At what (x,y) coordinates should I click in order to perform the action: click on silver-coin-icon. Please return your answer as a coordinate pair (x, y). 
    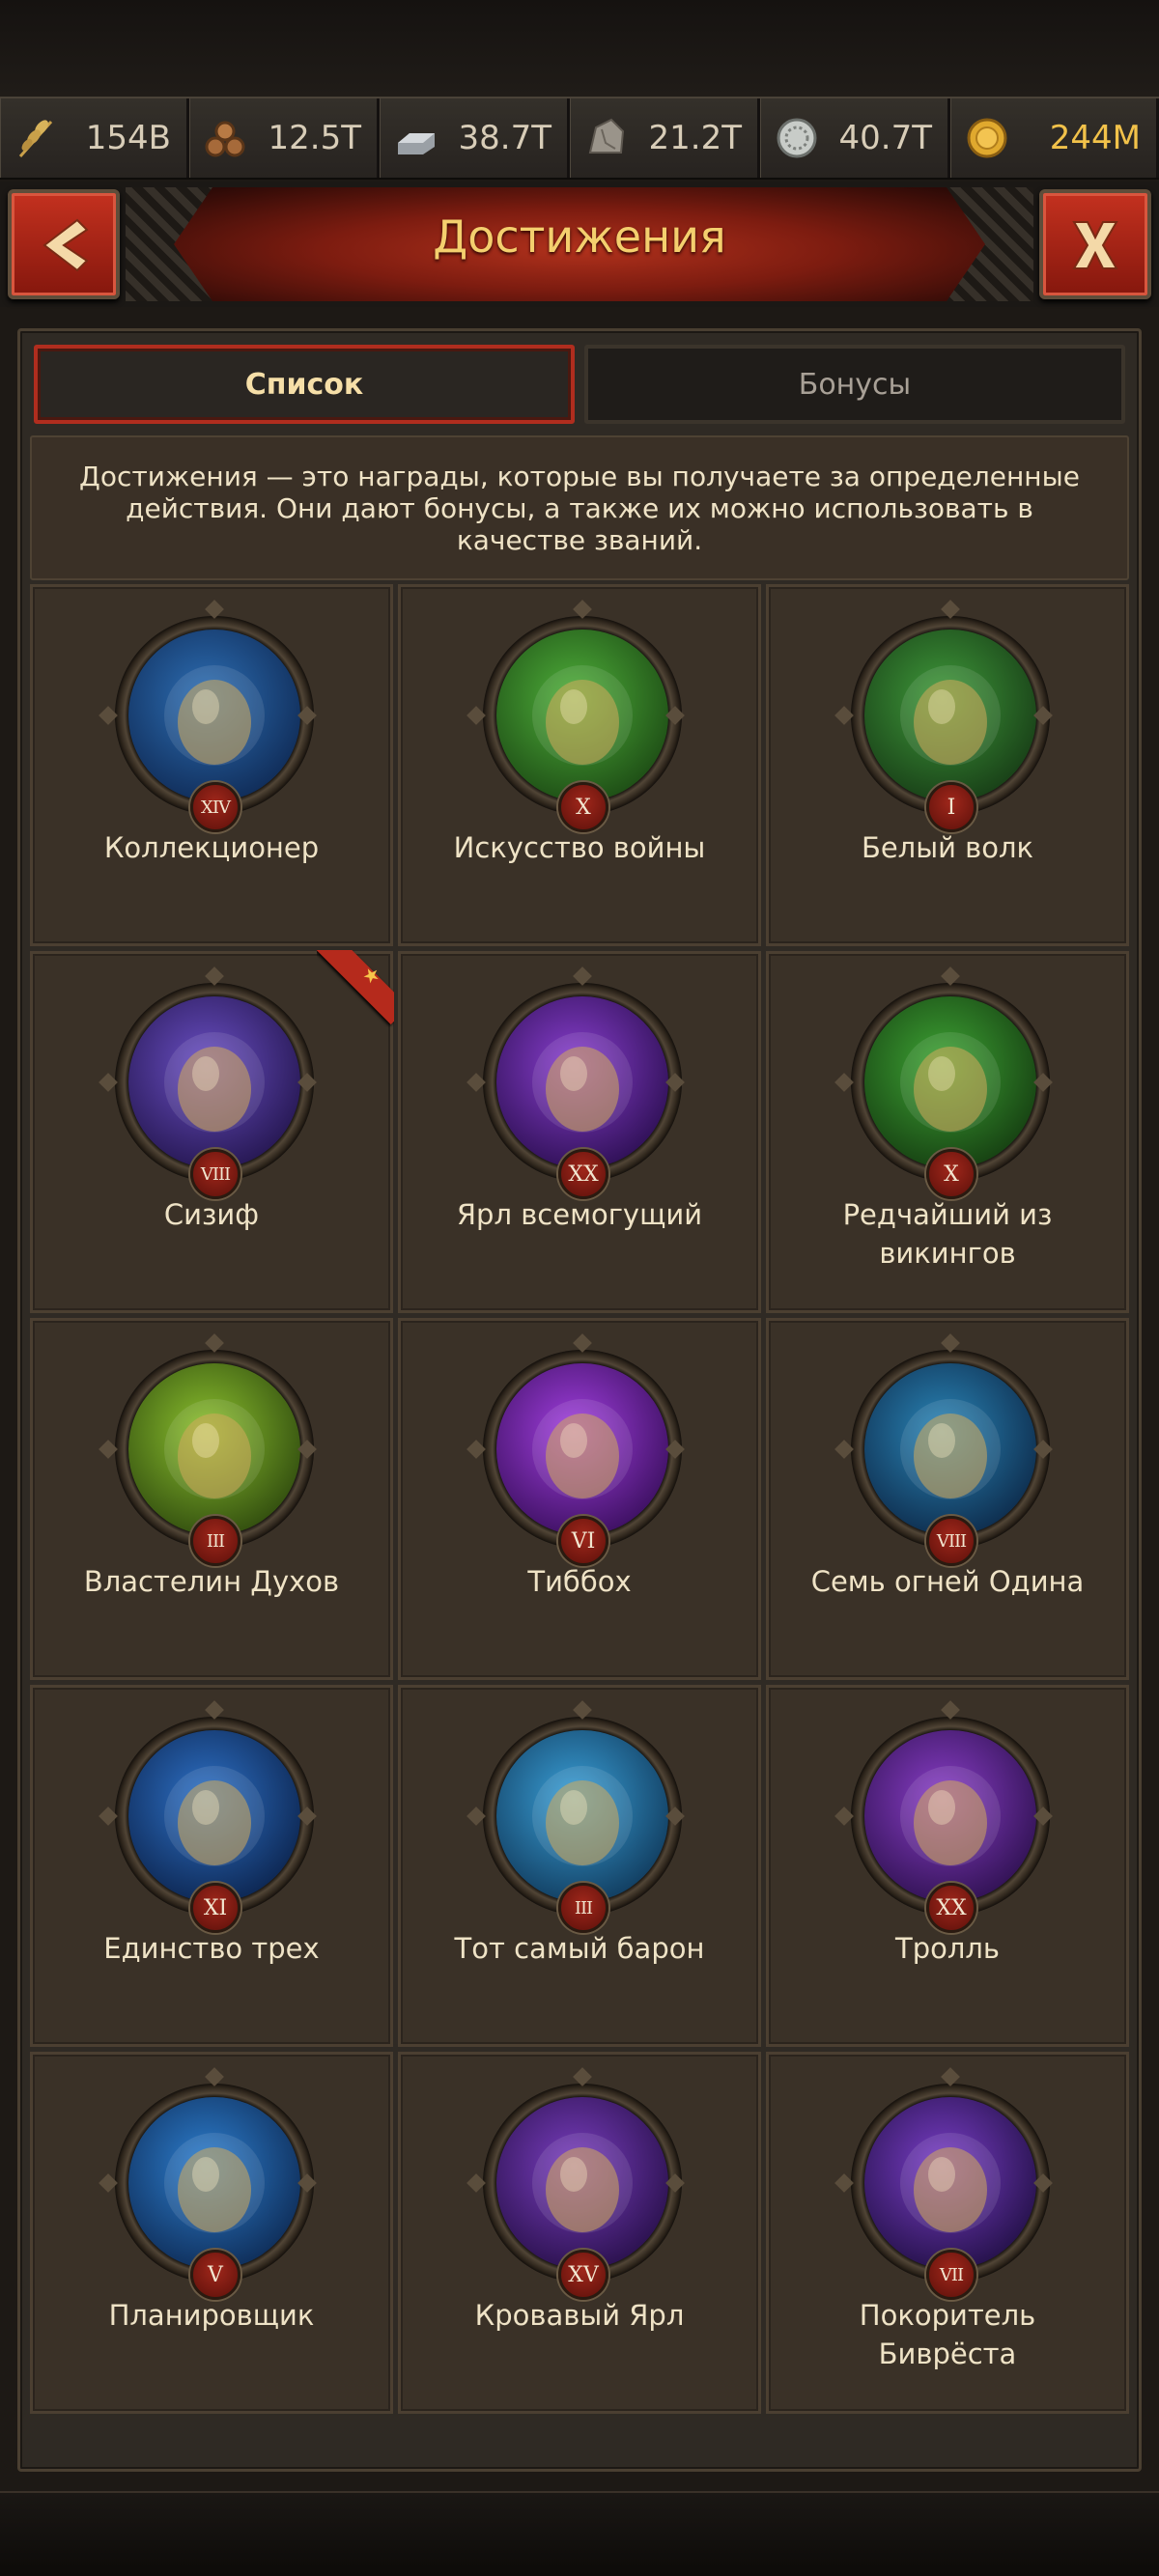
    Looking at the image, I should click on (797, 138).